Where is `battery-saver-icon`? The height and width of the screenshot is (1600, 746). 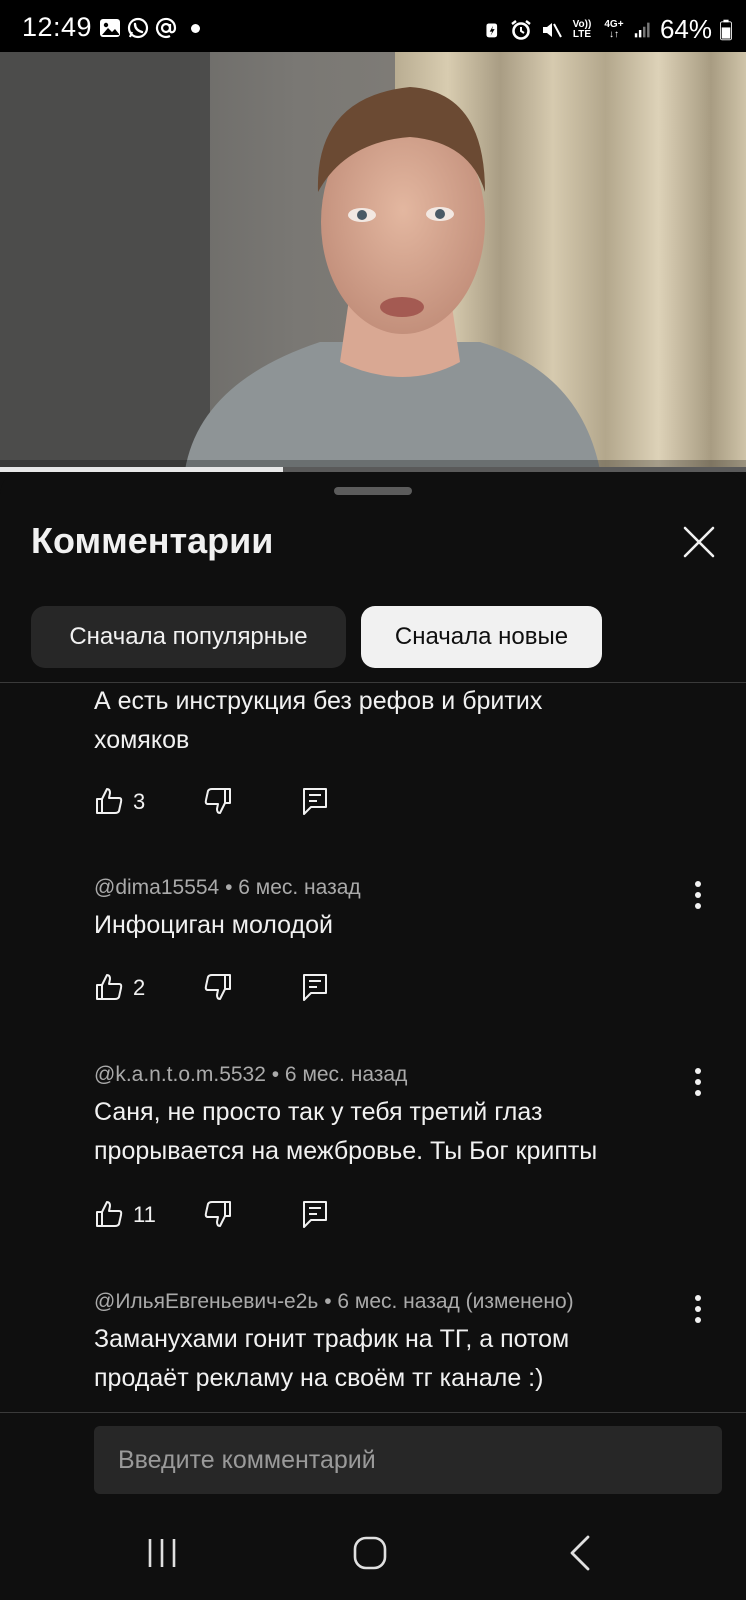 battery-saver-icon is located at coordinates (492, 29).